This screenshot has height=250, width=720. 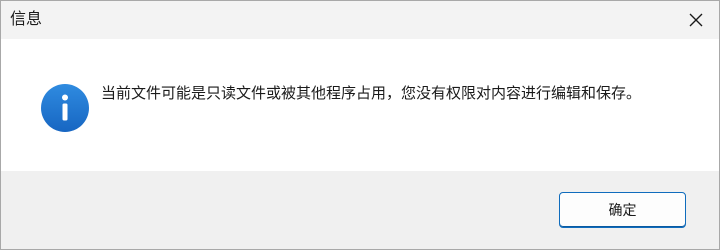 I want to click on close-icon, so click(x=696, y=20).